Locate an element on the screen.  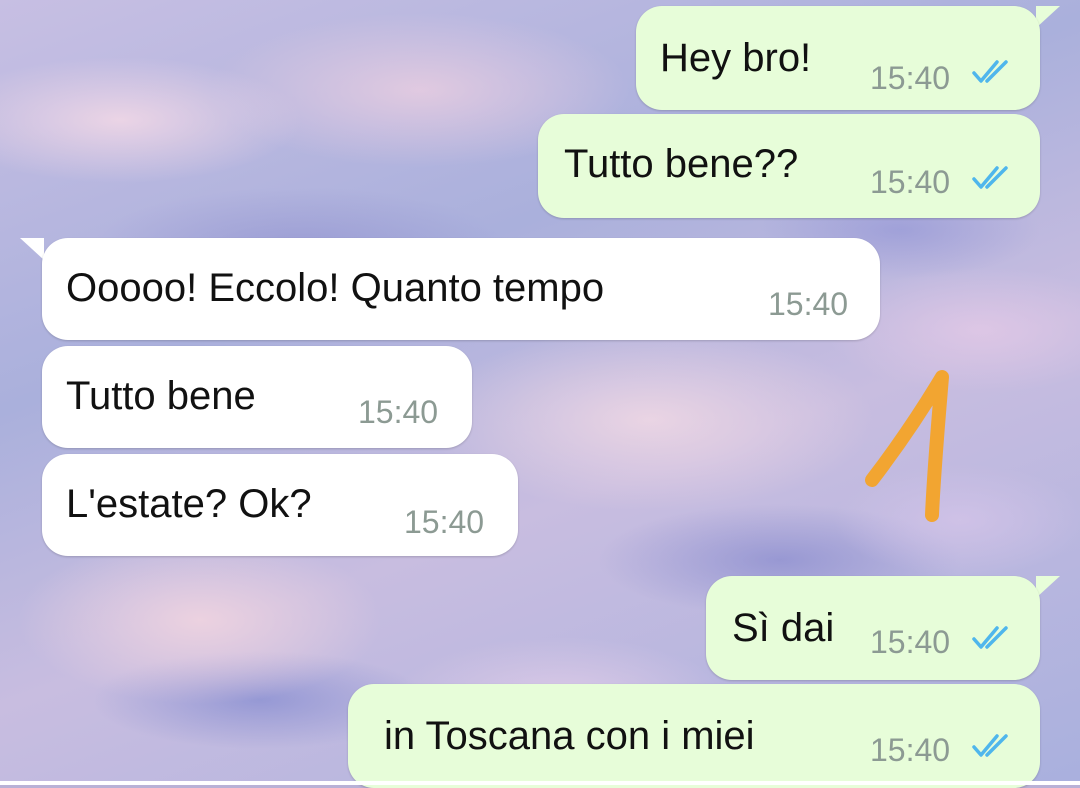
message-text: Hey bro! is located at coordinates (736, 58).